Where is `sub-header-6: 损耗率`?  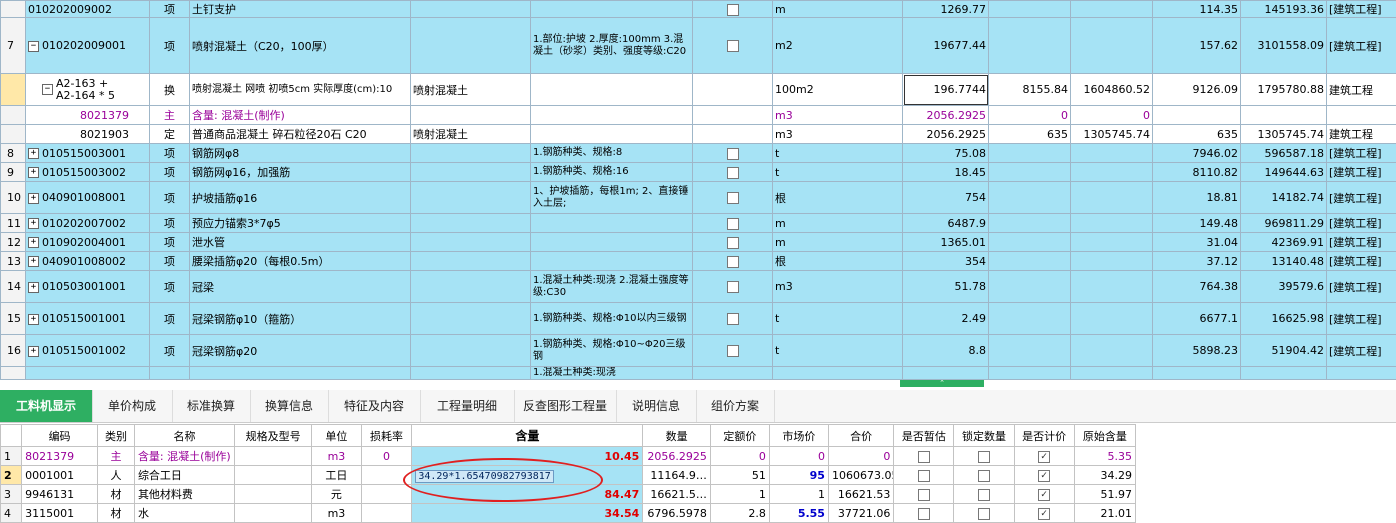 sub-header-6: 损耗率 is located at coordinates (386, 436).